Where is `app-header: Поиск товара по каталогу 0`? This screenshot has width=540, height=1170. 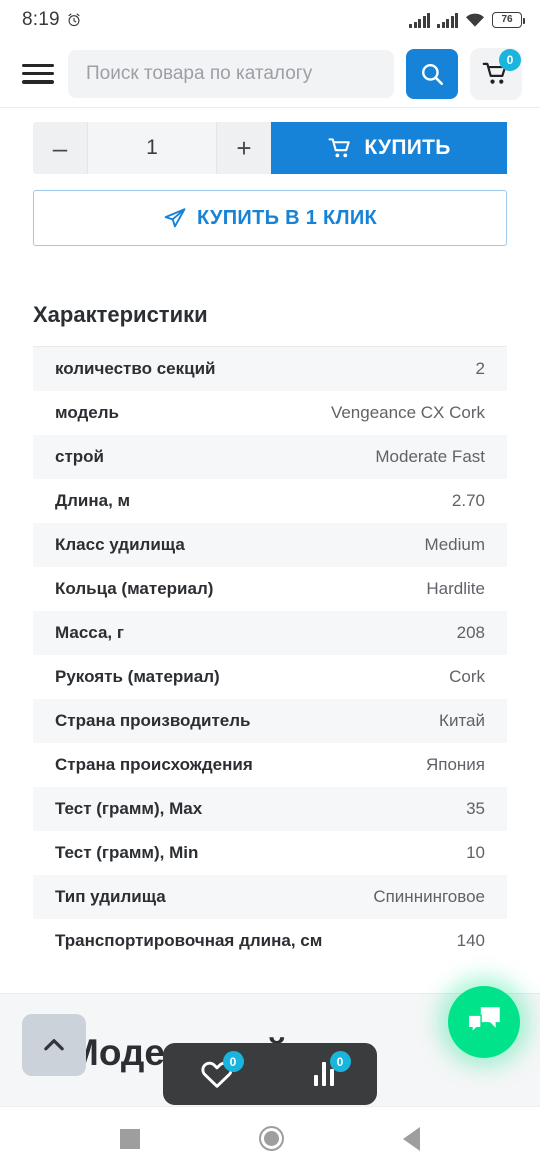 app-header: Поиск товара по каталогу 0 is located at coordinates (270, 74).